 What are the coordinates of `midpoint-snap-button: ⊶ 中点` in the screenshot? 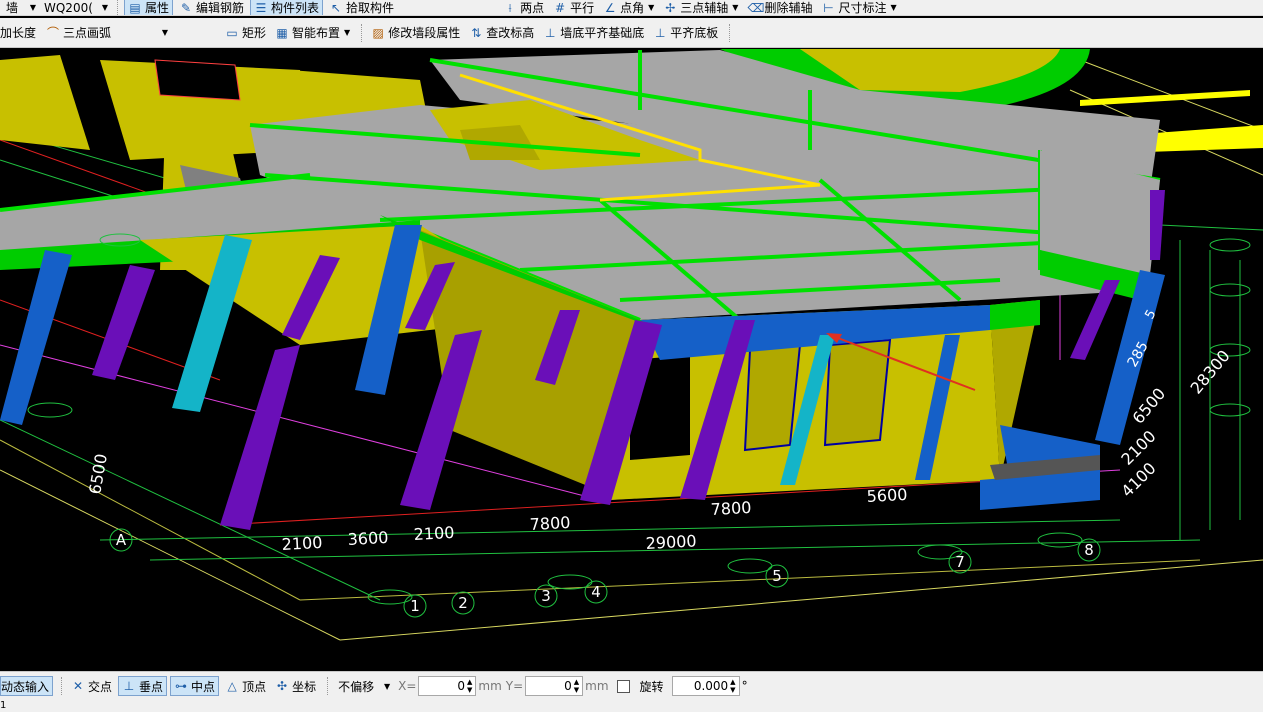 It's located at (195, 686).